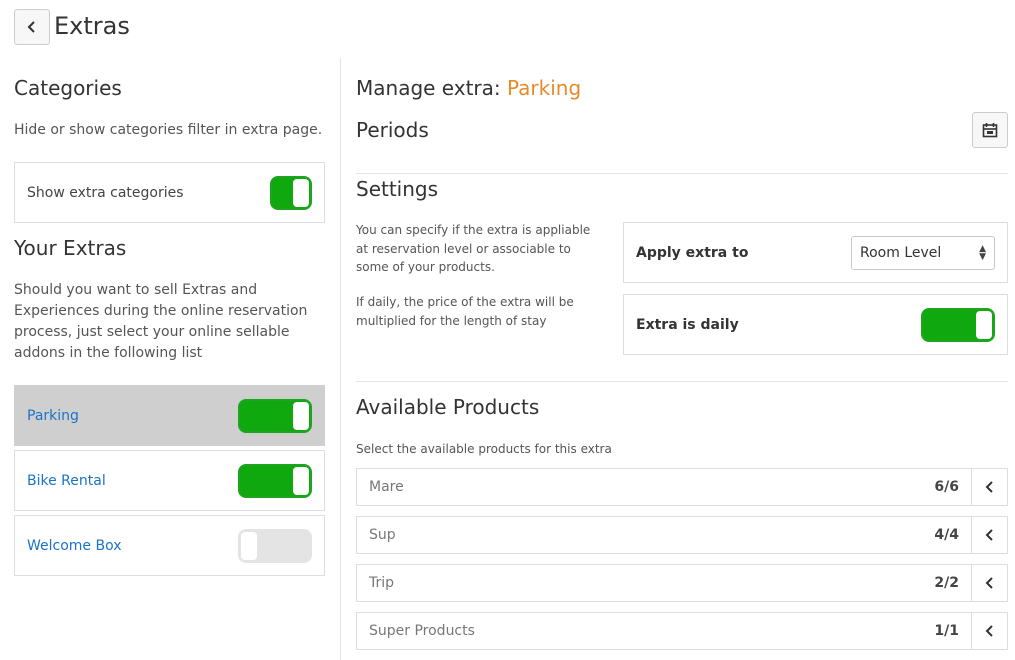 Image resolution: width=1015 pixels, height=660 pixels. I want to click on extra-toggle-parking, so click(275, 415).